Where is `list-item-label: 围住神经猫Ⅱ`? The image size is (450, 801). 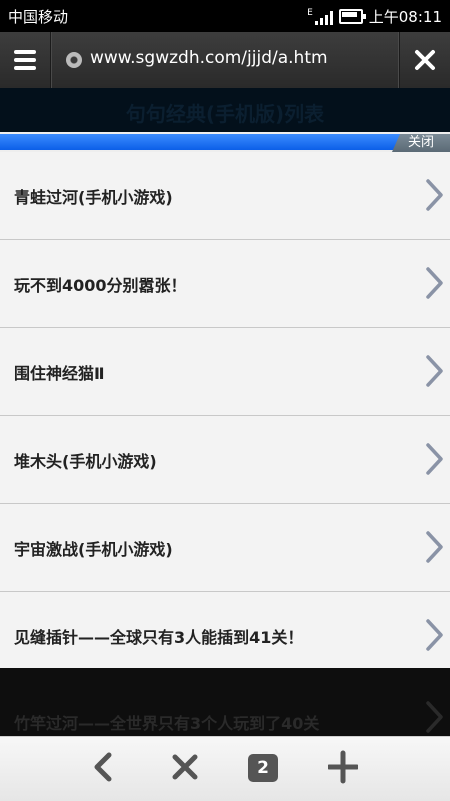 list-item-label: 围住神经猫Ⅱ is located at coordinates (59, 373).